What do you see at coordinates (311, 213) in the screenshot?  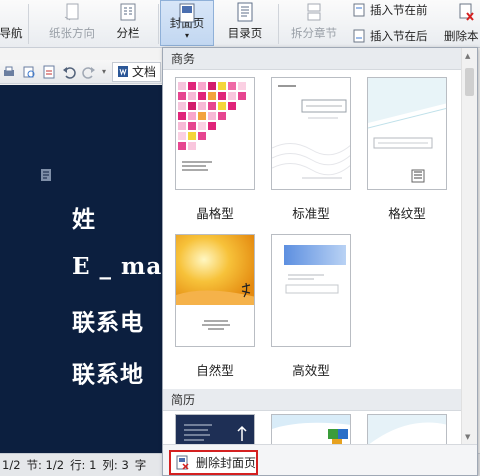 I see `template-label-standard: 标准型` at bounding box center [311, 213].